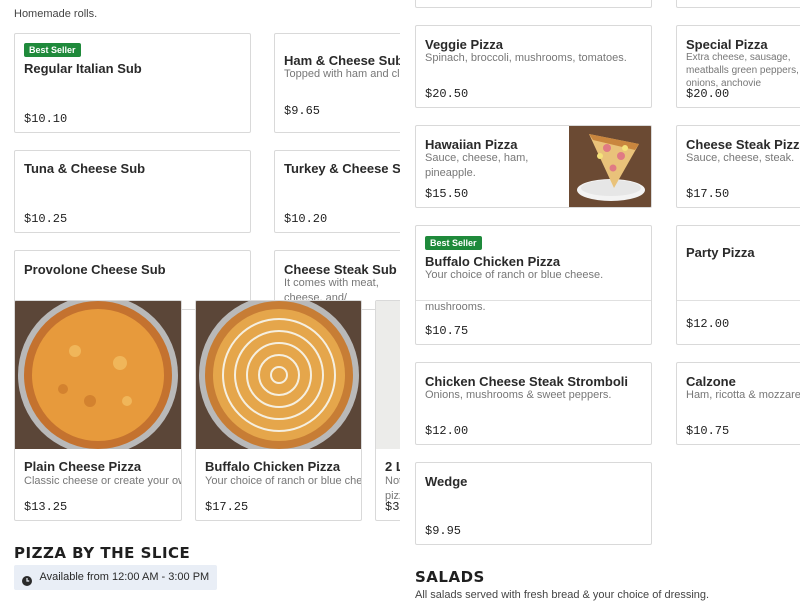  What do you see at coordinates (340, 269) in the screenshot?
I see `item-title: Cheese Steak Sub` at bounding box center [340, 269].